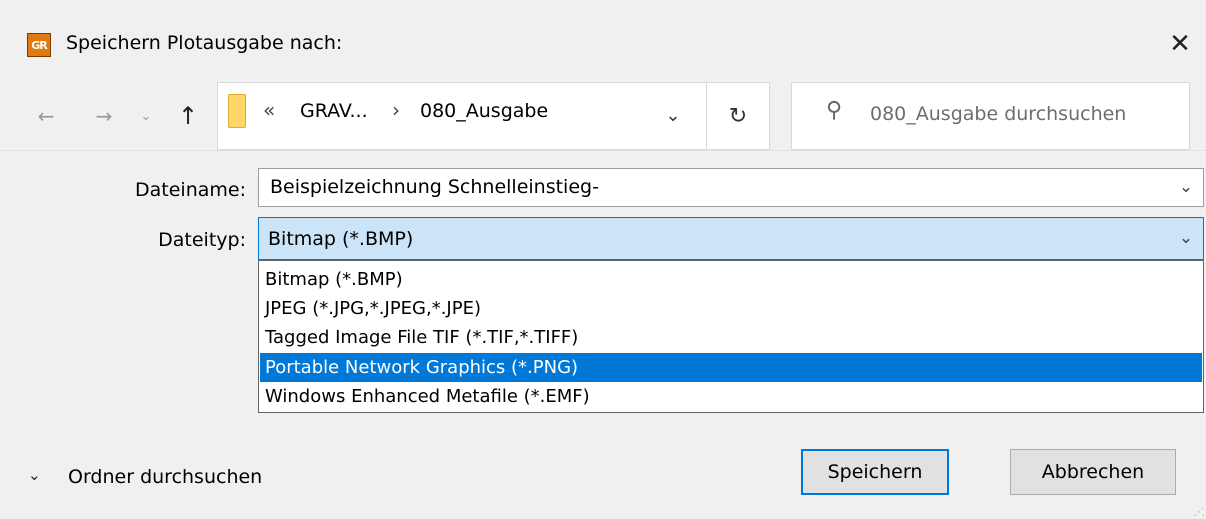 The image size is (1206, 519). I want to click on arrow-right-icon: →, so click(104, 116).